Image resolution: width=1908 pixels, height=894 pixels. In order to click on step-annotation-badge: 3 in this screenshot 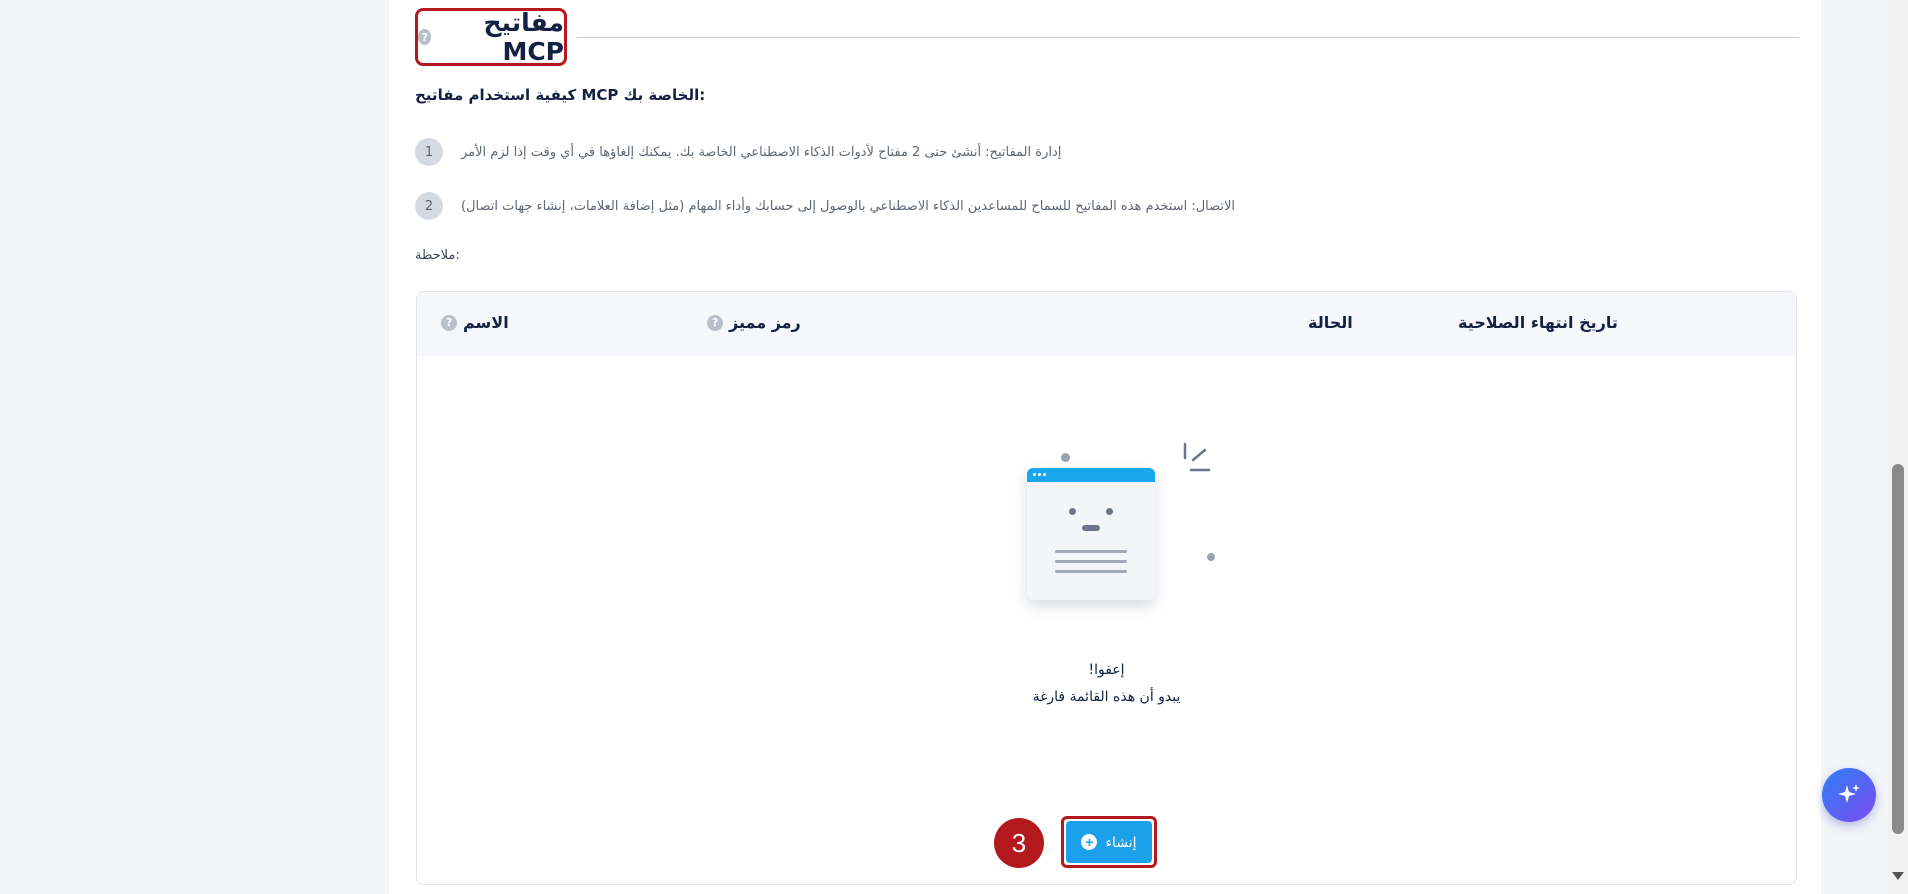, I will do `click(1019, 843)`.